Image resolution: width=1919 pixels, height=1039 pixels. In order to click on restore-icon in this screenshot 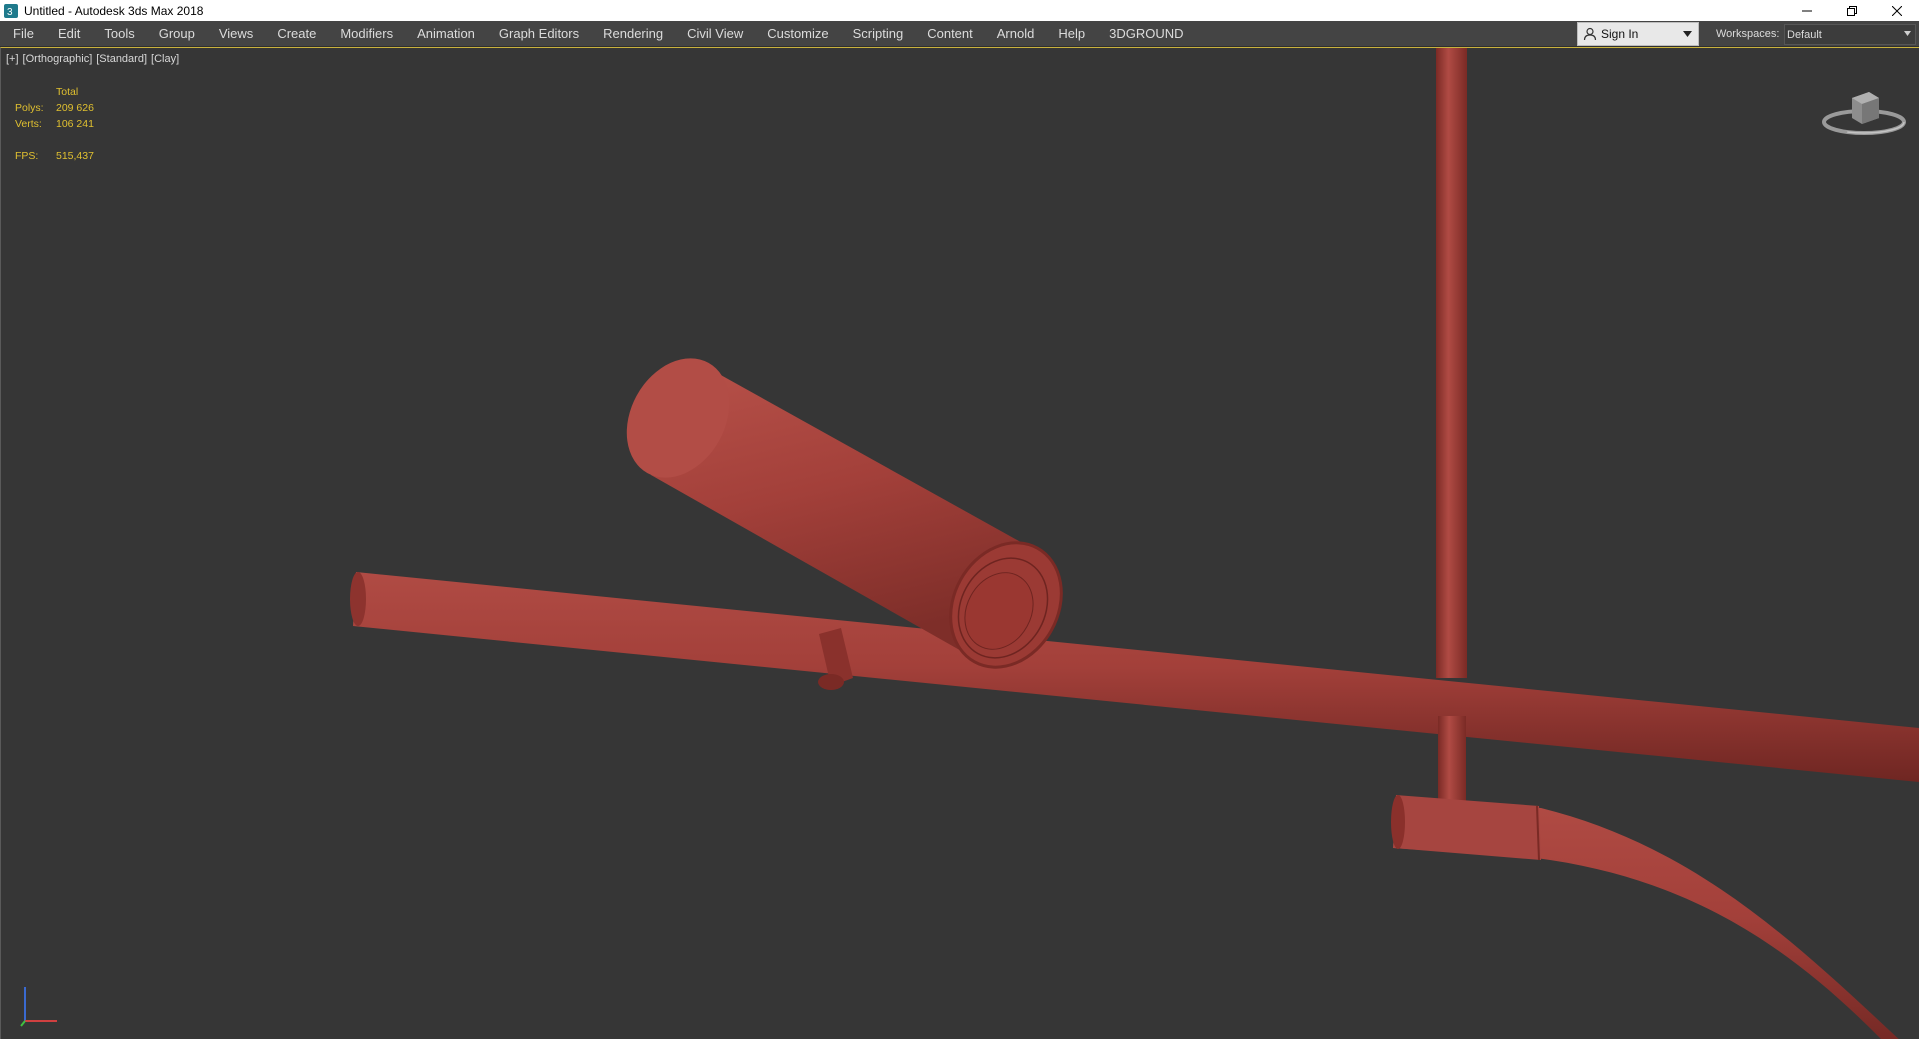, I will do `click(1851, 10)`.